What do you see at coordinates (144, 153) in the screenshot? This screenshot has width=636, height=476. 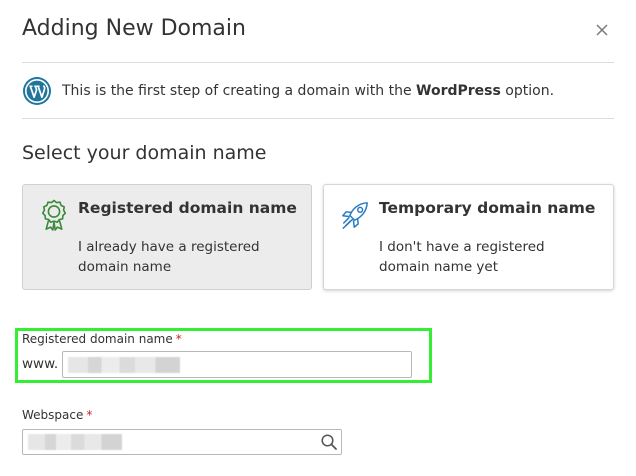 I see `section-heading: Select your domain name` at bounding box center [144, 153].